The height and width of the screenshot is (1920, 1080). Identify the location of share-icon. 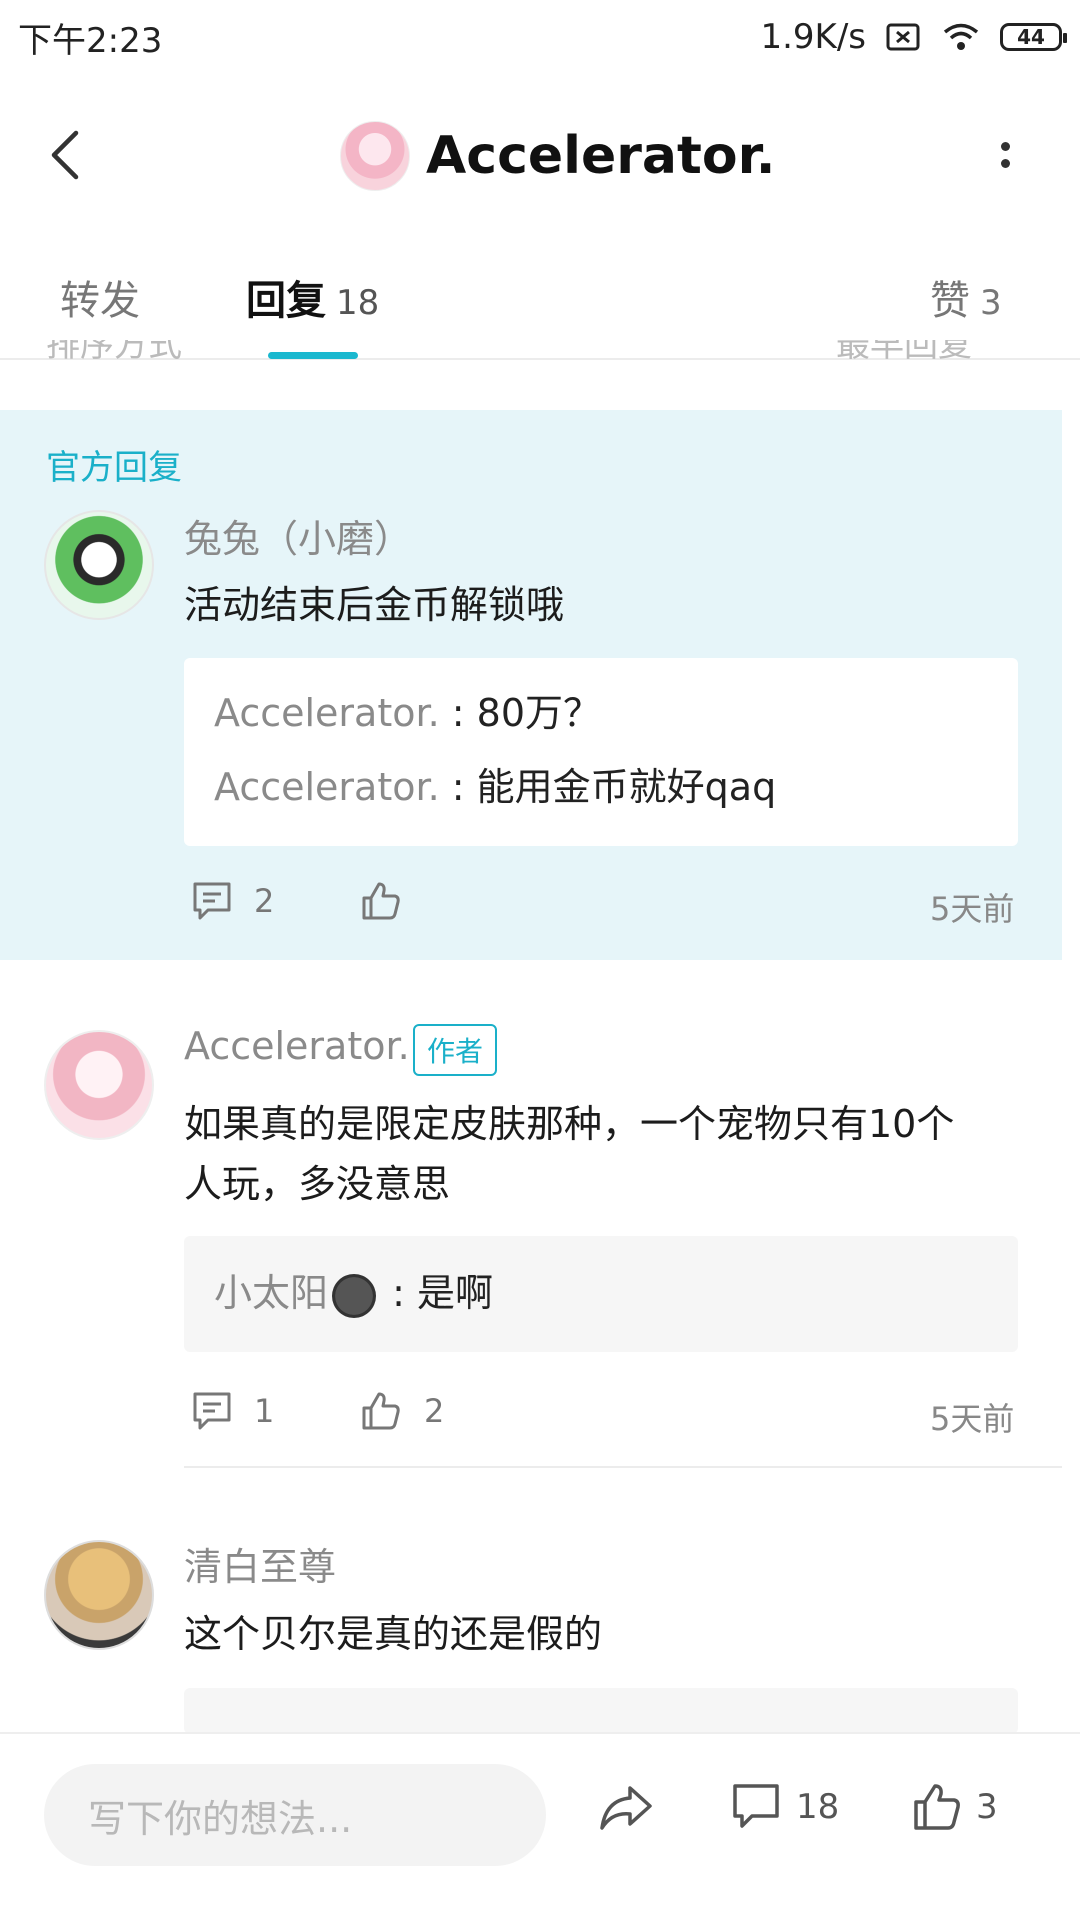
(626, 1808).